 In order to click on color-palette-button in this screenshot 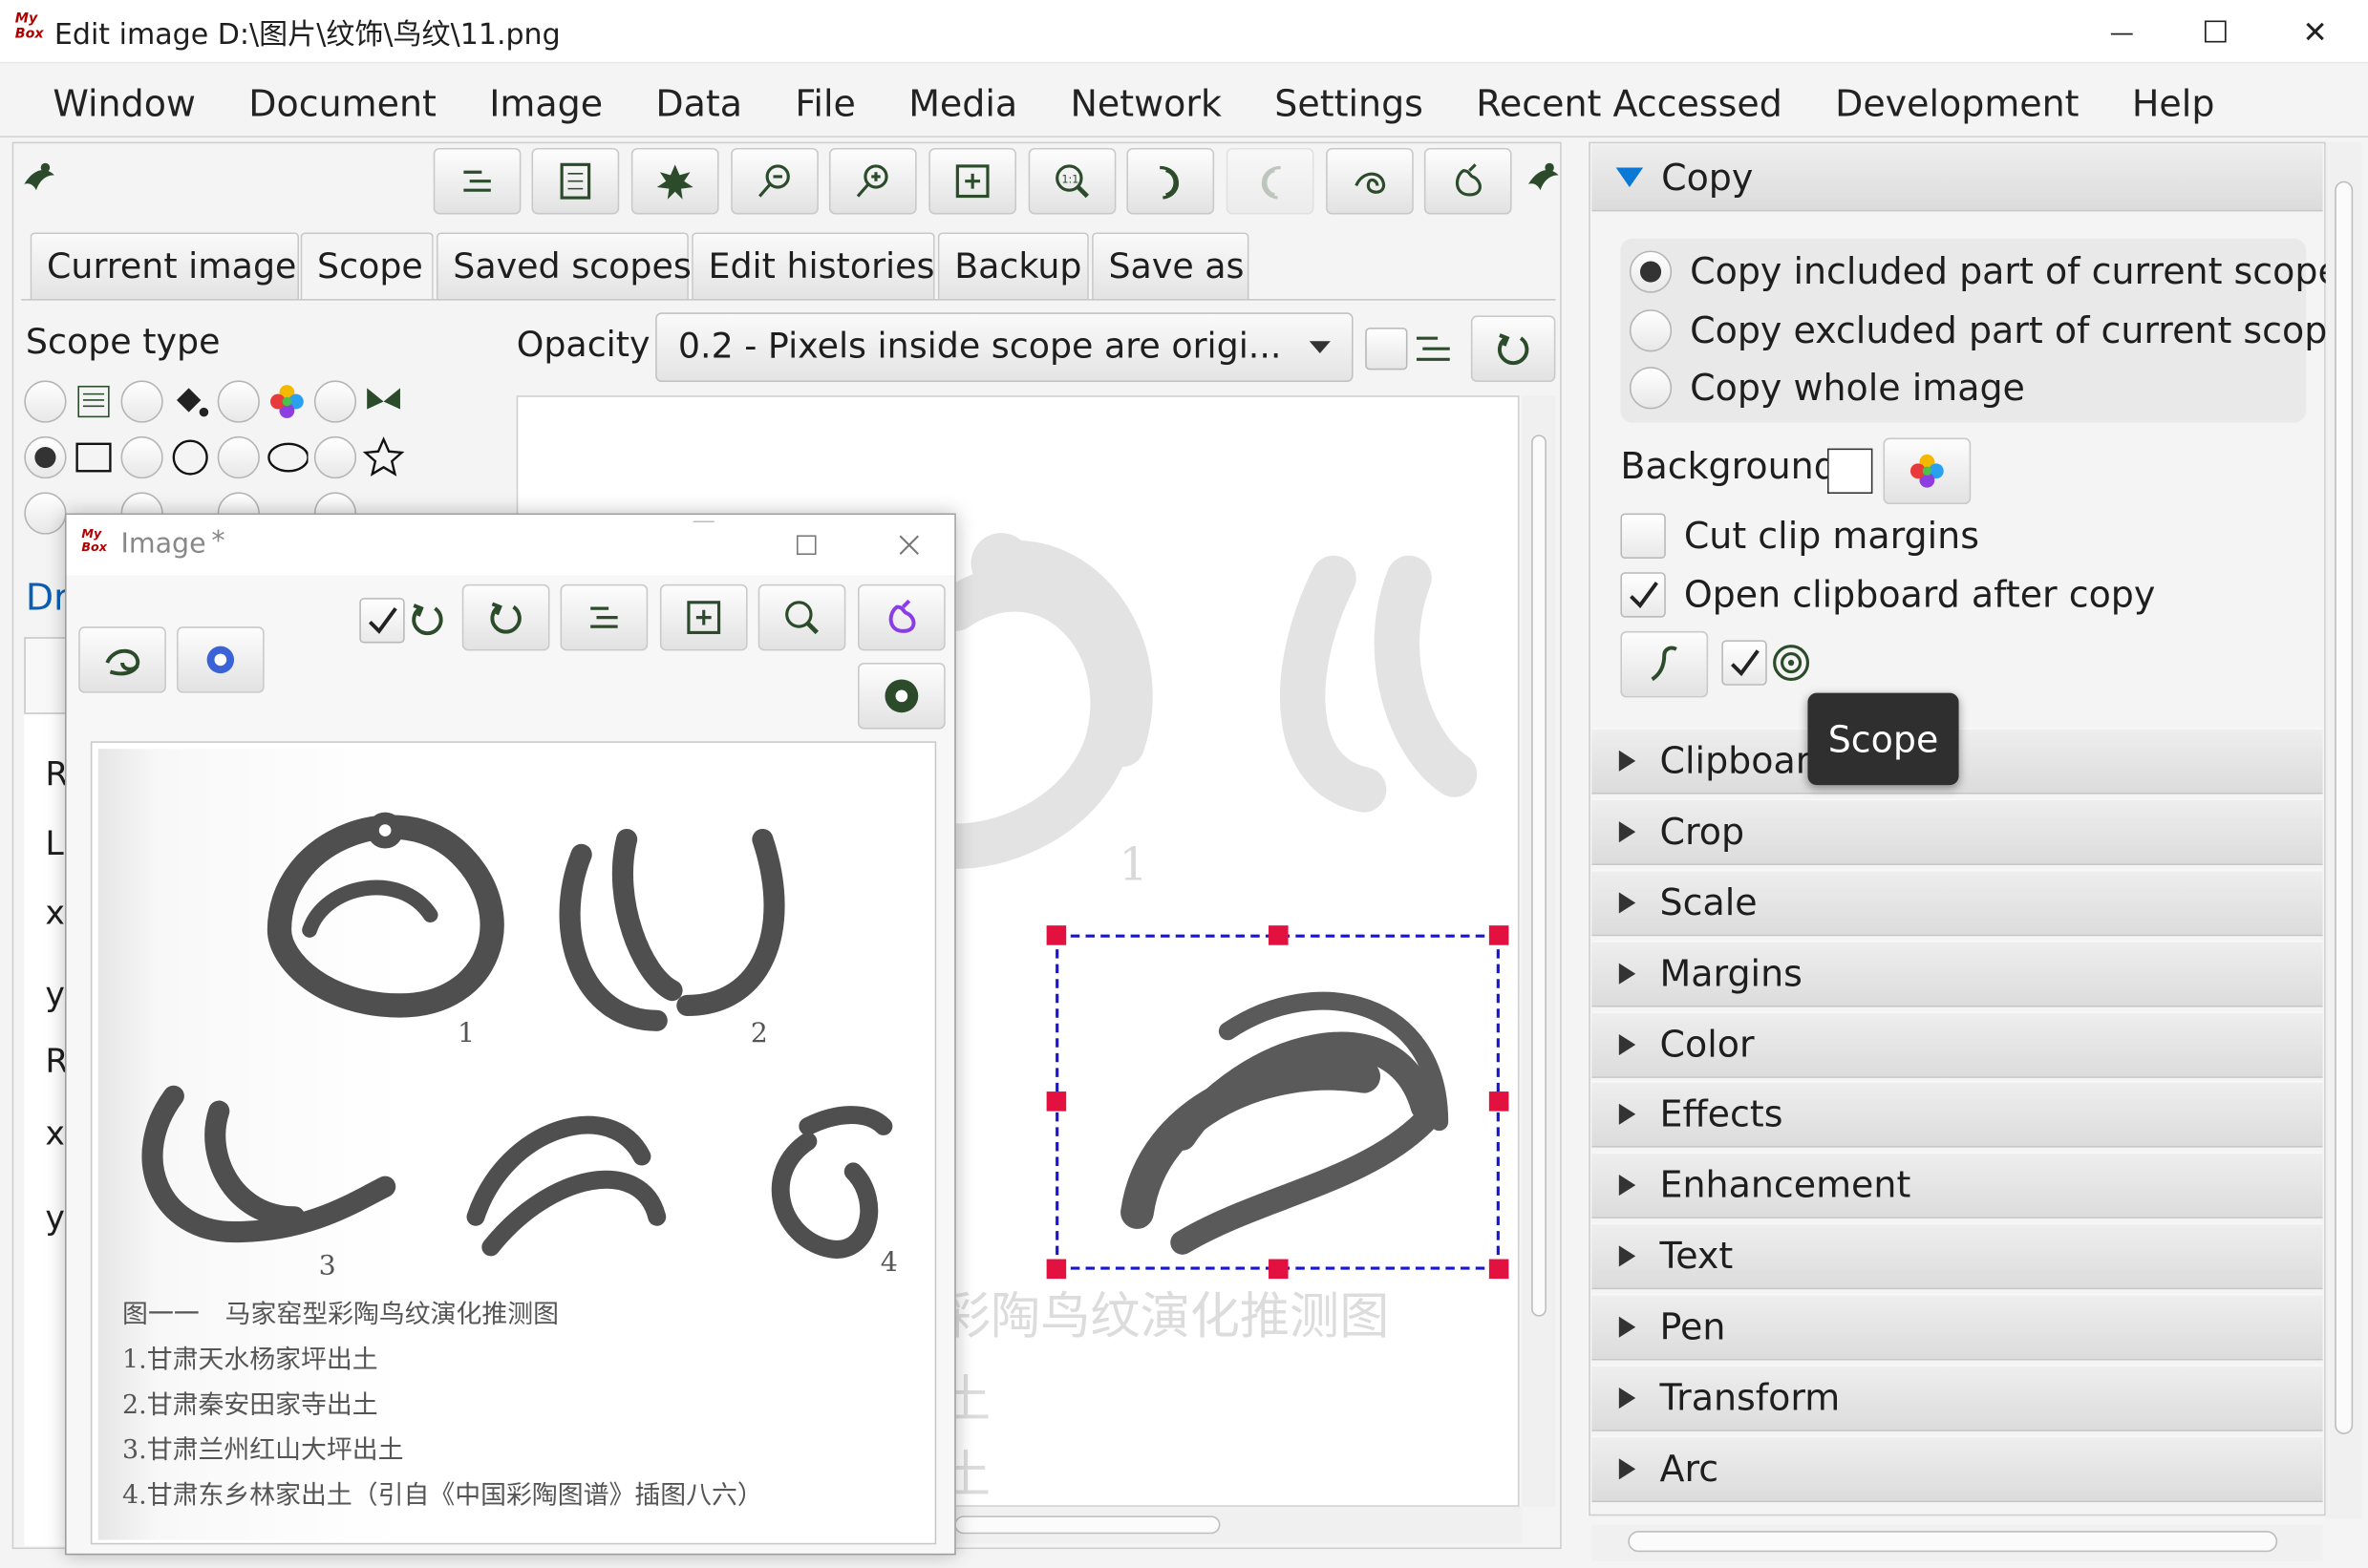, I will do `click(1927, 471)`.